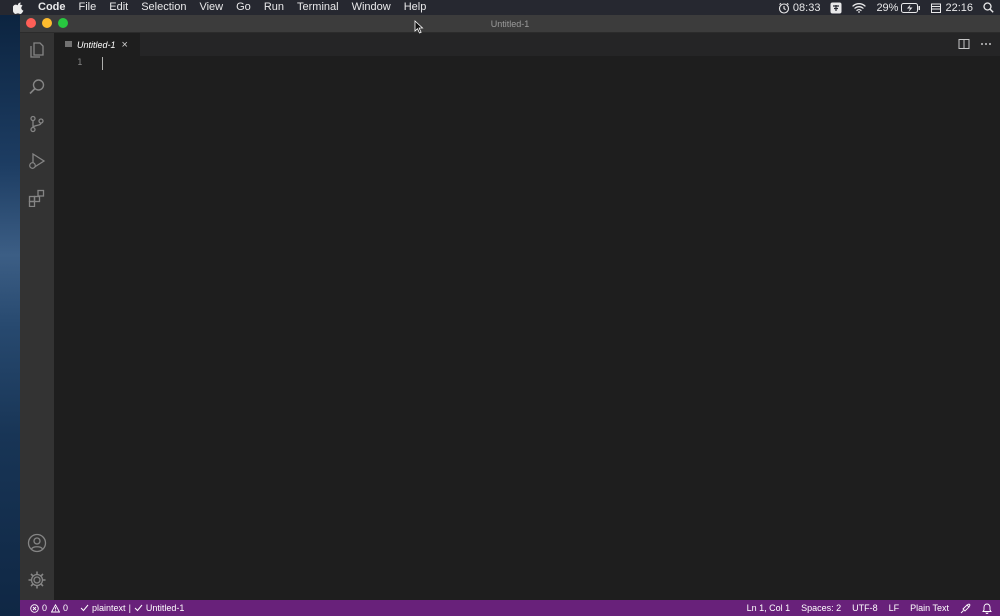 This screenshot has width=1000, height=616. Describe the element at coordinates (527, 44) in the screenshot. I see `editor-tabs-bar: Untitled-1 ×` at that location.